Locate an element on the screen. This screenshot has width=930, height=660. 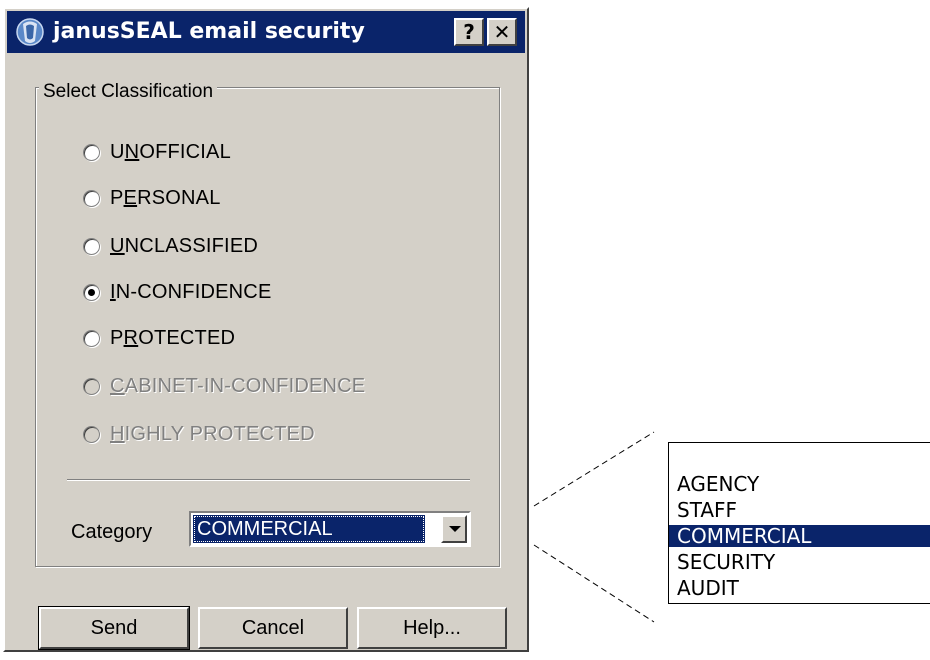
dropdown-list-item: AGENCY is located at coordinates (718, 484).